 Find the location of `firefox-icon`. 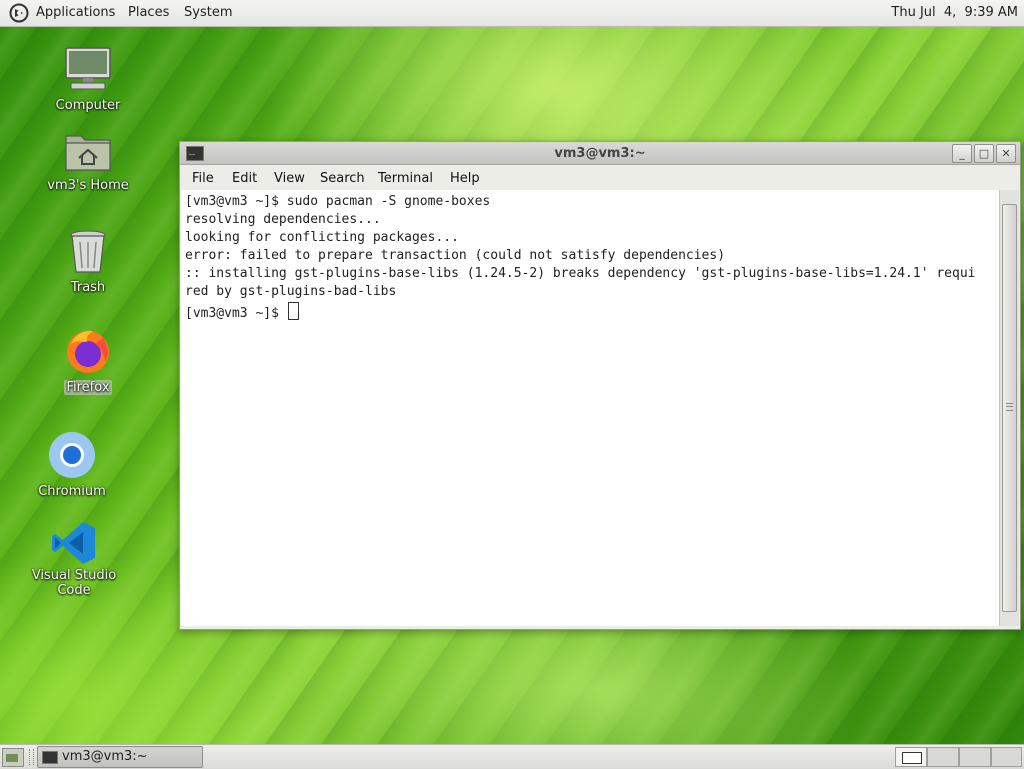

firefox-icon is located at coordinates (88, 351).